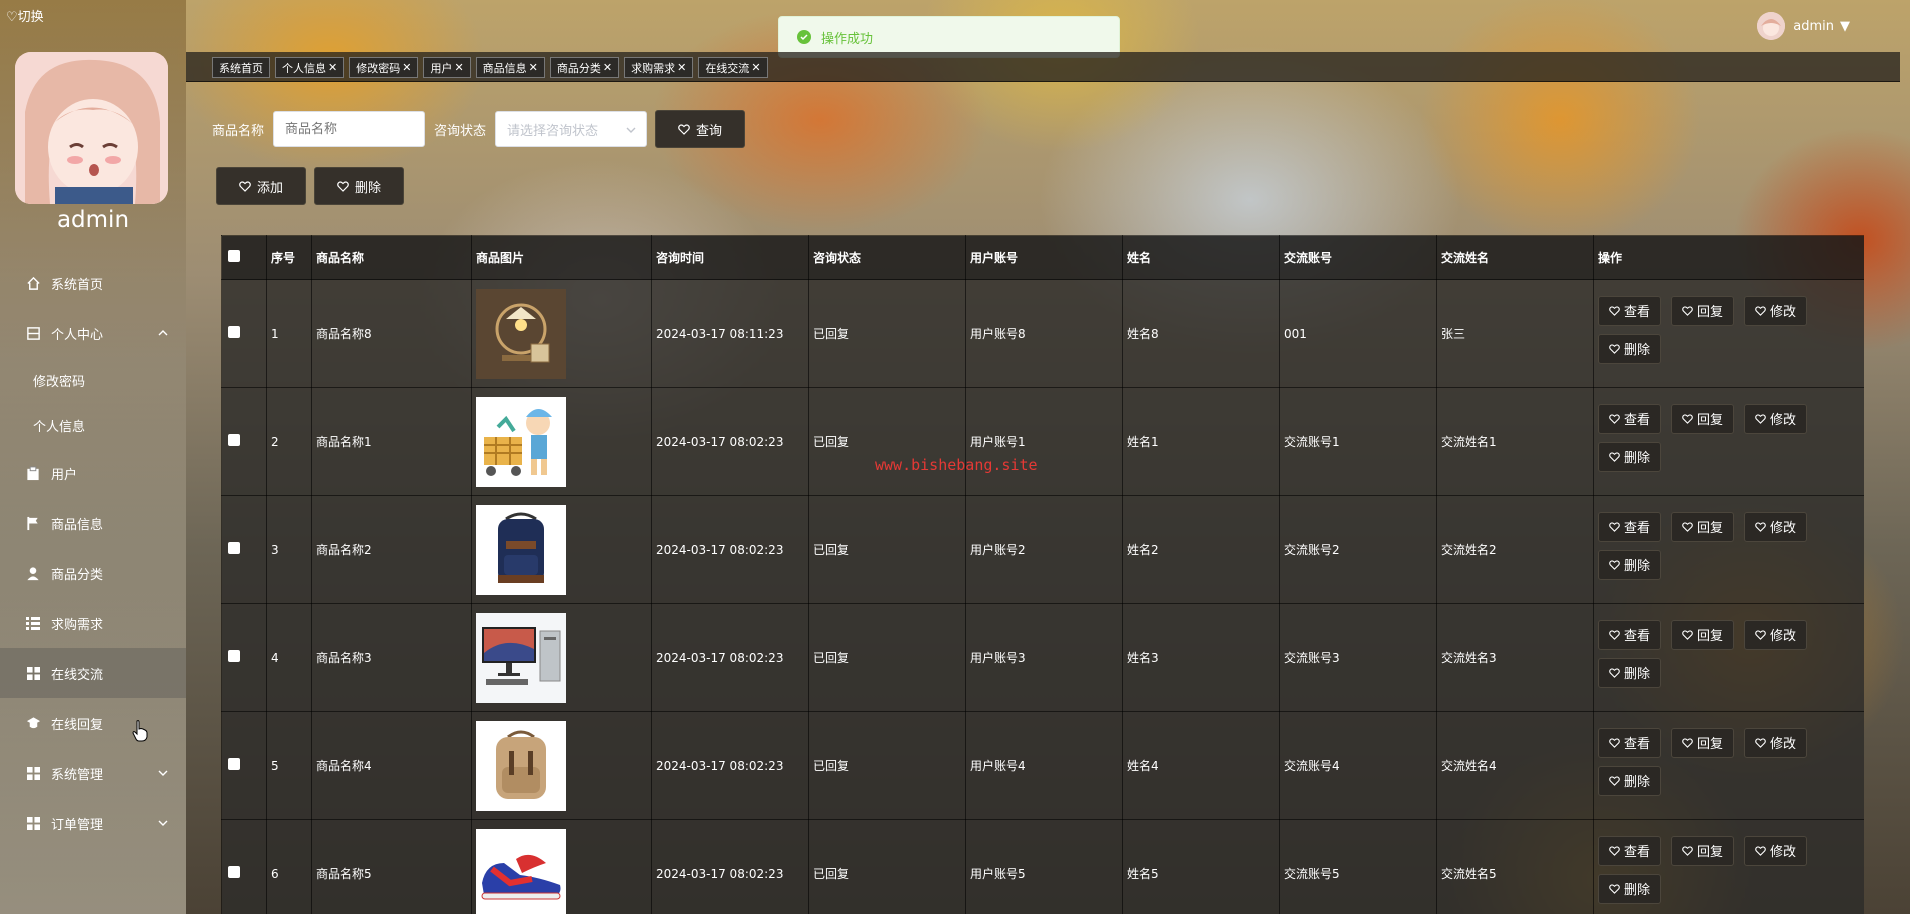 The height and width of the screenshot is (914, 1910). I want to click on sidebar-item-online-chat: 在线交流, so click(93, 673).